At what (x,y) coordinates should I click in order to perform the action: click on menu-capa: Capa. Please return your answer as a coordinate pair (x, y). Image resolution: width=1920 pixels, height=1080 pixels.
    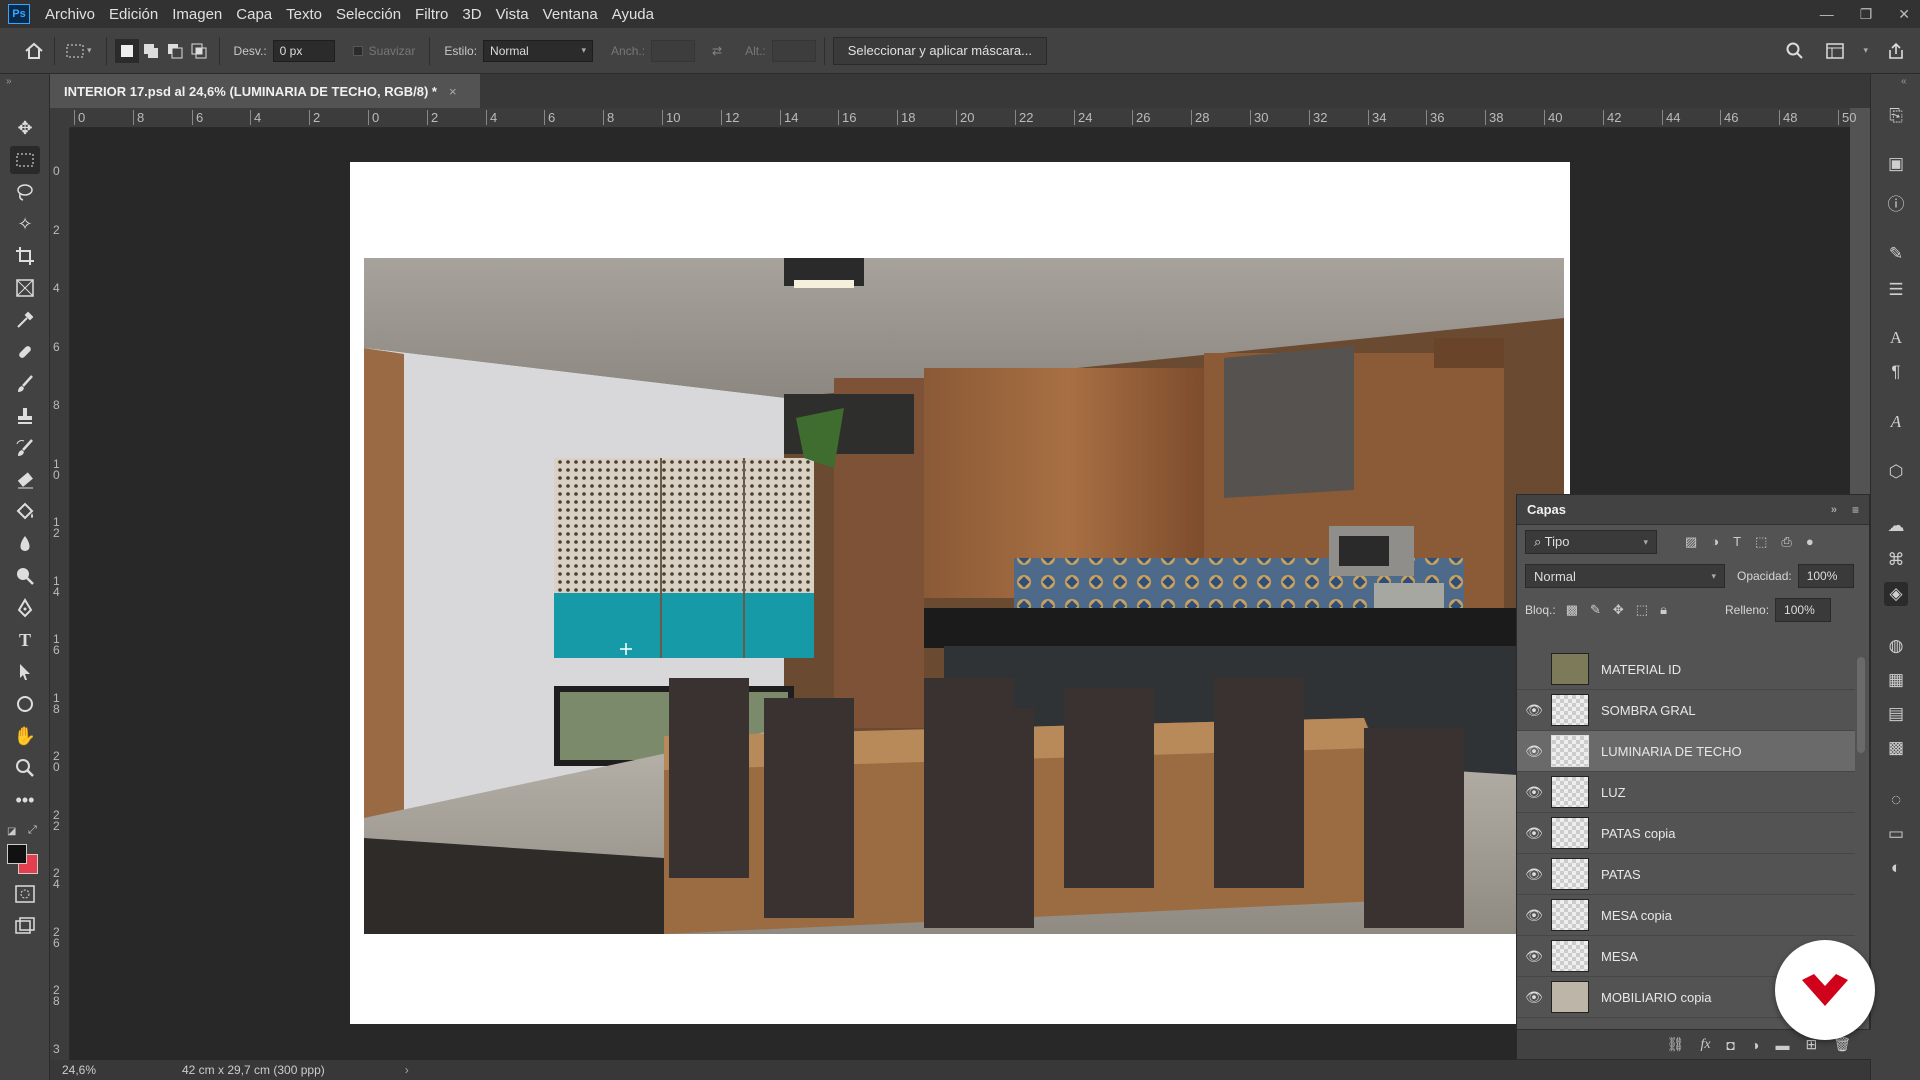
    Looking at the image, I should click on (254, 14).